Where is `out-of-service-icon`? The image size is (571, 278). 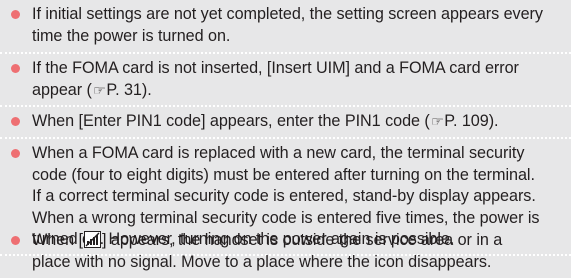
out-of-service-icon is located at coordinates (92, 239).